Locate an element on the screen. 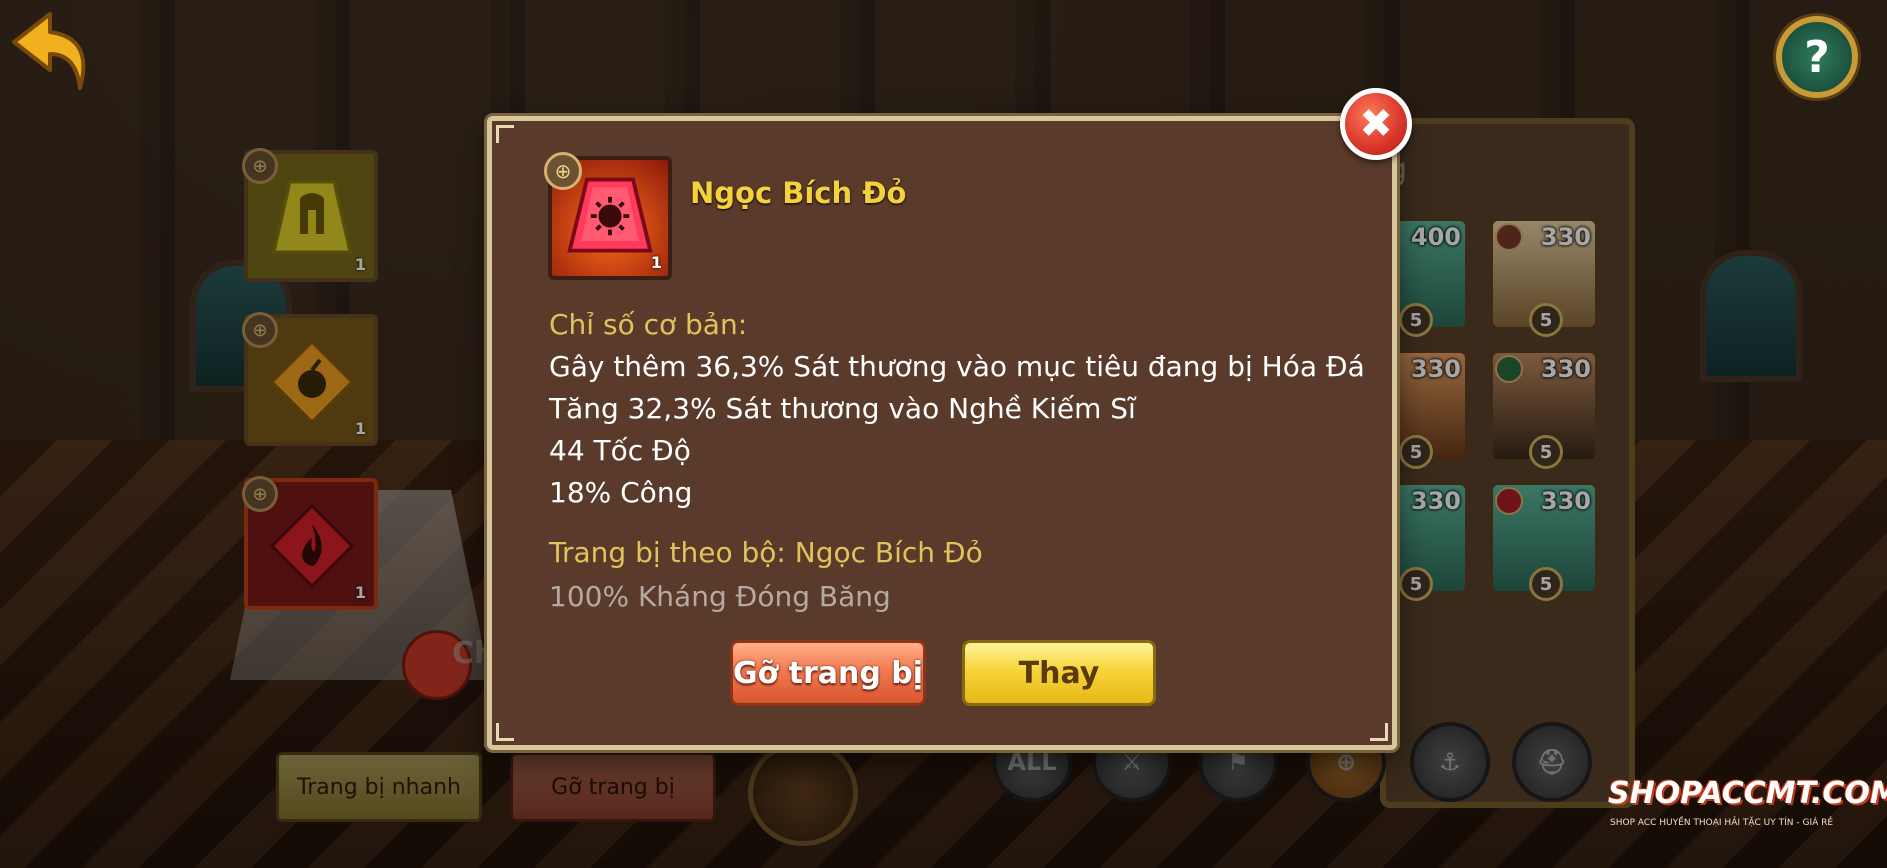 This screenshot has width=1887, height=868. close-button: ✖ is located at coordinates (1376, 124).